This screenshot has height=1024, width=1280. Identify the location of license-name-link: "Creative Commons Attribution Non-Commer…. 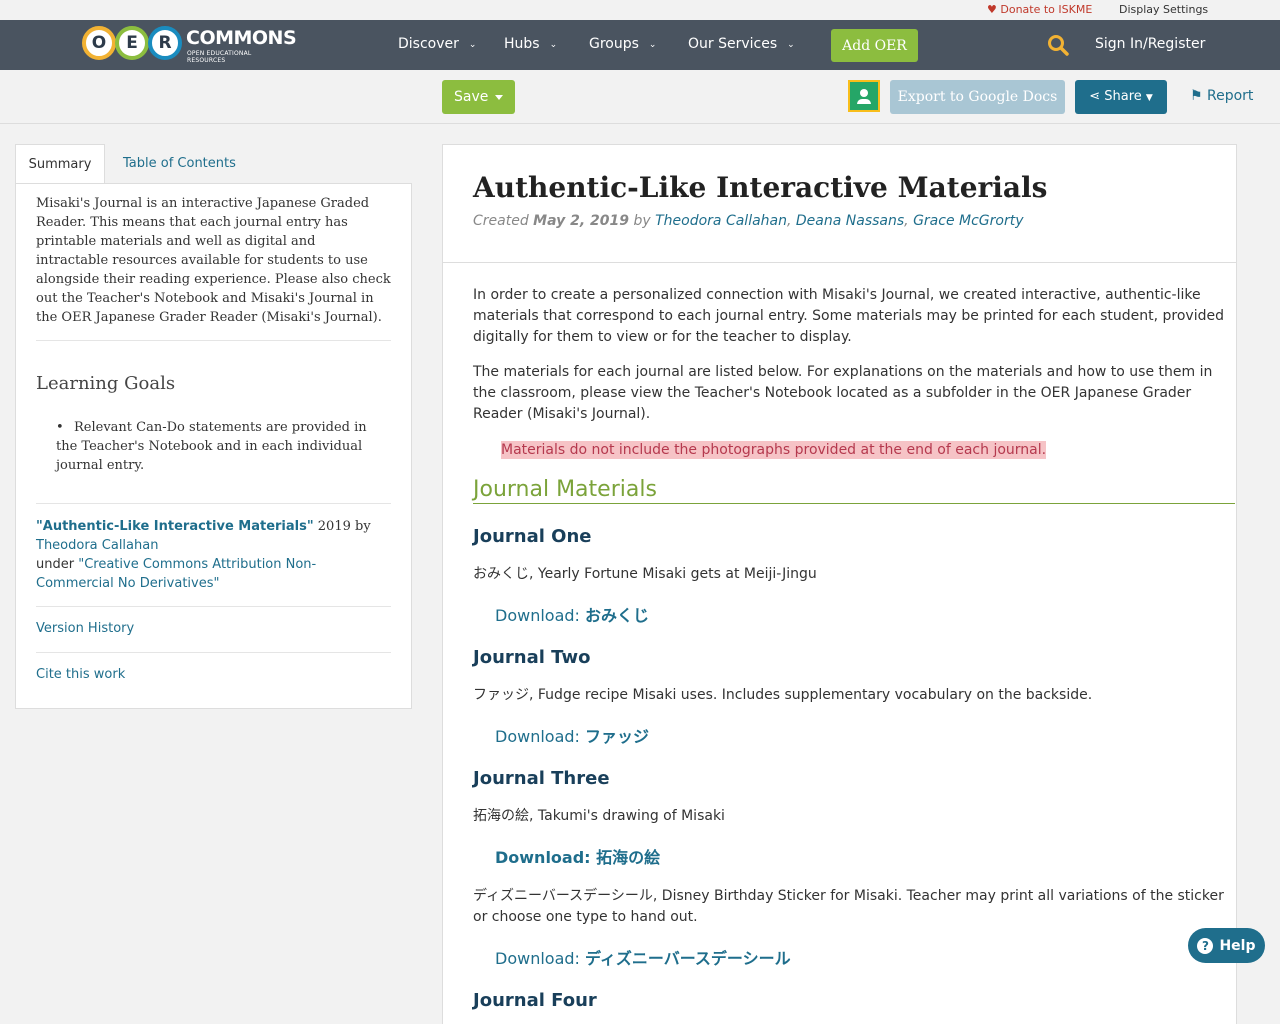
(176, 574).